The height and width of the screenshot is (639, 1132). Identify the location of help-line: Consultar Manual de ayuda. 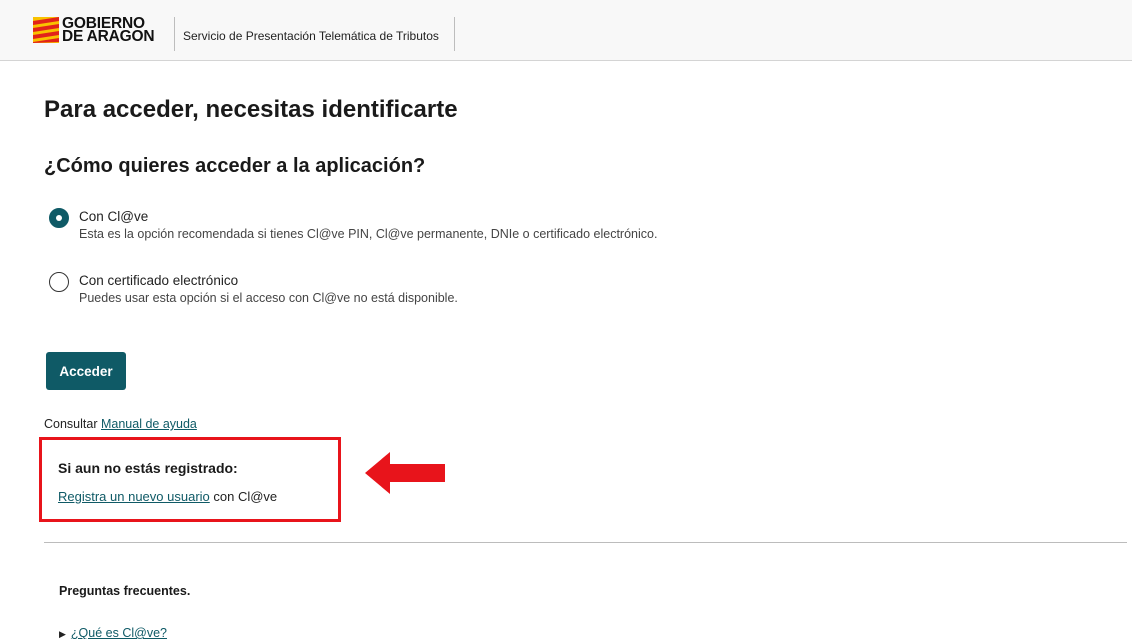
(120, 424).